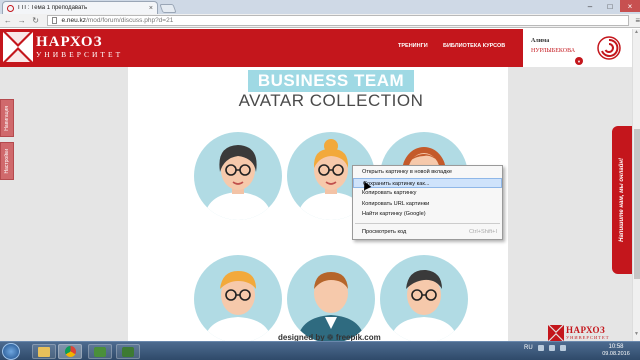 The height and width of the screenshot is (360, 640). Describe the element at coordinates (338, 20) in the screenshot. I see `address-bar: e.neu.kz /mod/forum/discuss.php?d=21` at that location.